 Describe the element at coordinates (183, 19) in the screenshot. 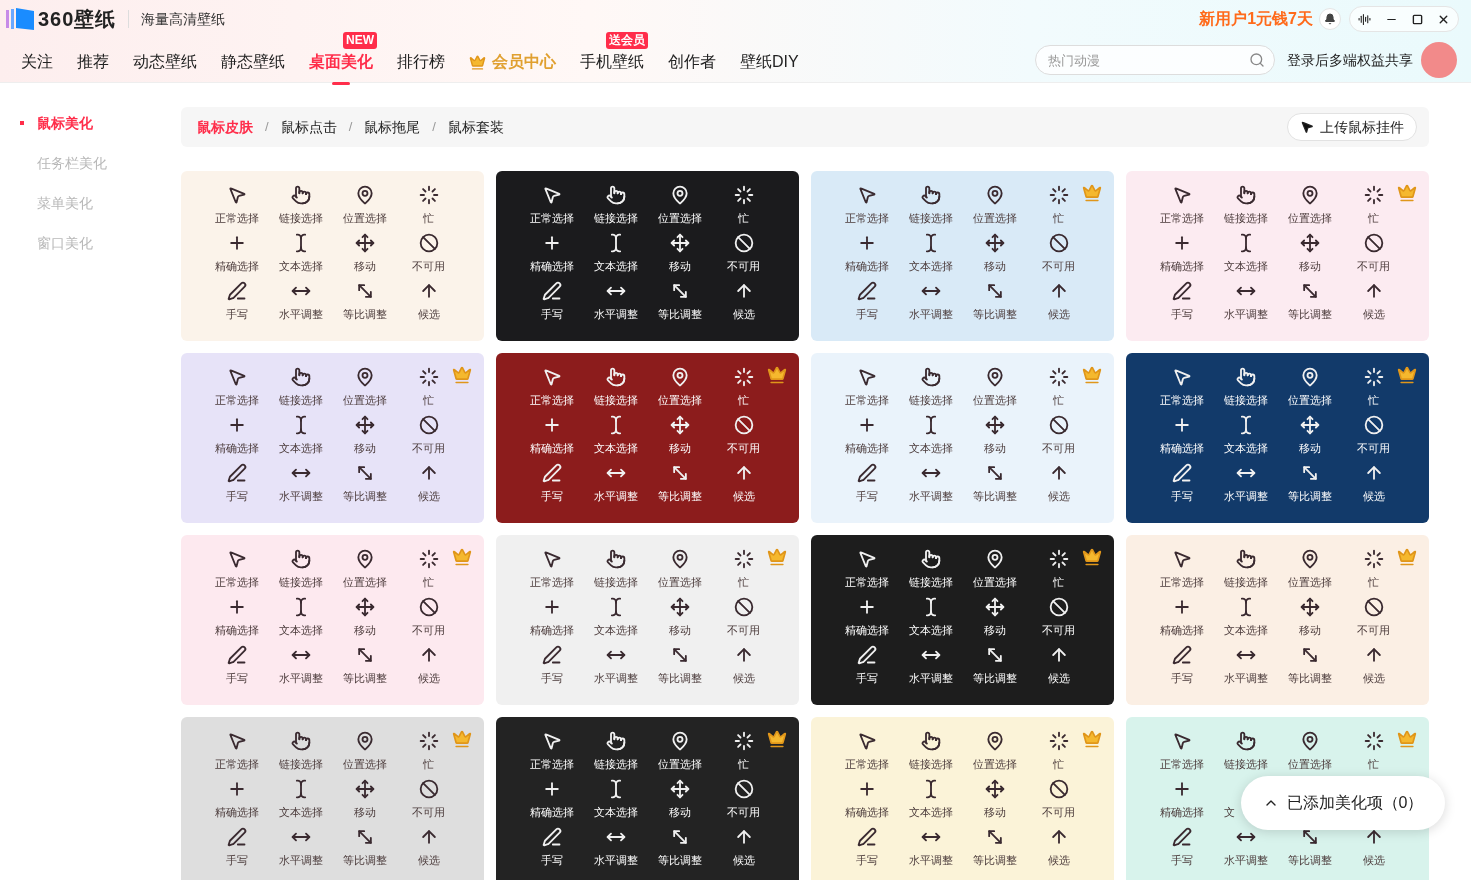

I see `tagline: 海量高清壁纸` at that location.